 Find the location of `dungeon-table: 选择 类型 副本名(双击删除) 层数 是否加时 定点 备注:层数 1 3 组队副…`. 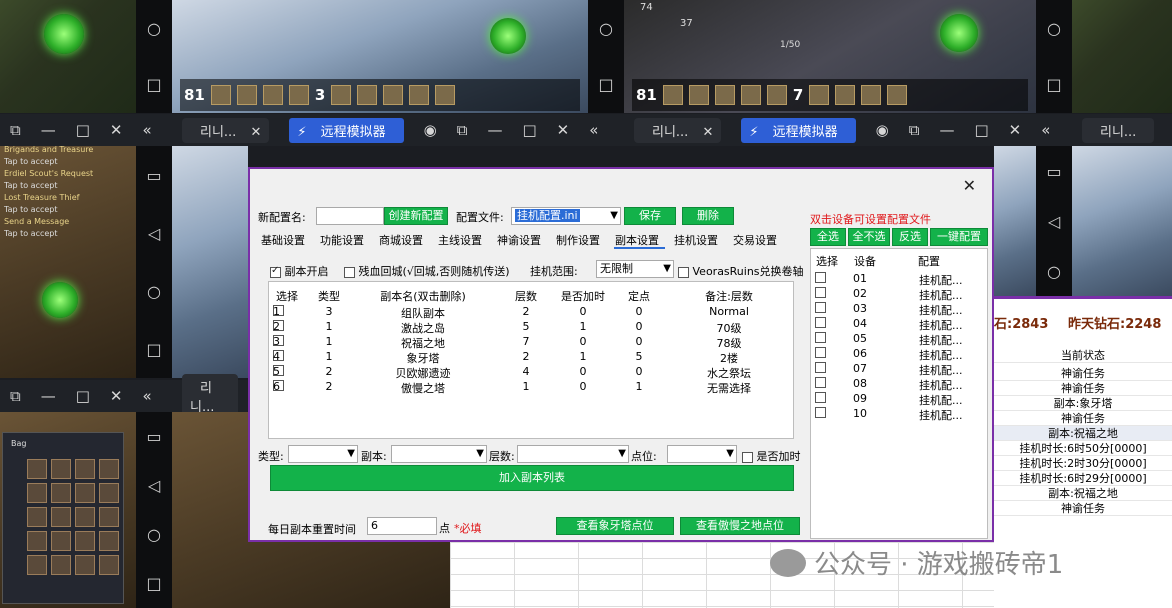

dungeon-table: 选择 类型 副本名(双击删除) 层数 是否加时 定点 备注:层数 1 3 组队副… is located at coordinates (531, 360).